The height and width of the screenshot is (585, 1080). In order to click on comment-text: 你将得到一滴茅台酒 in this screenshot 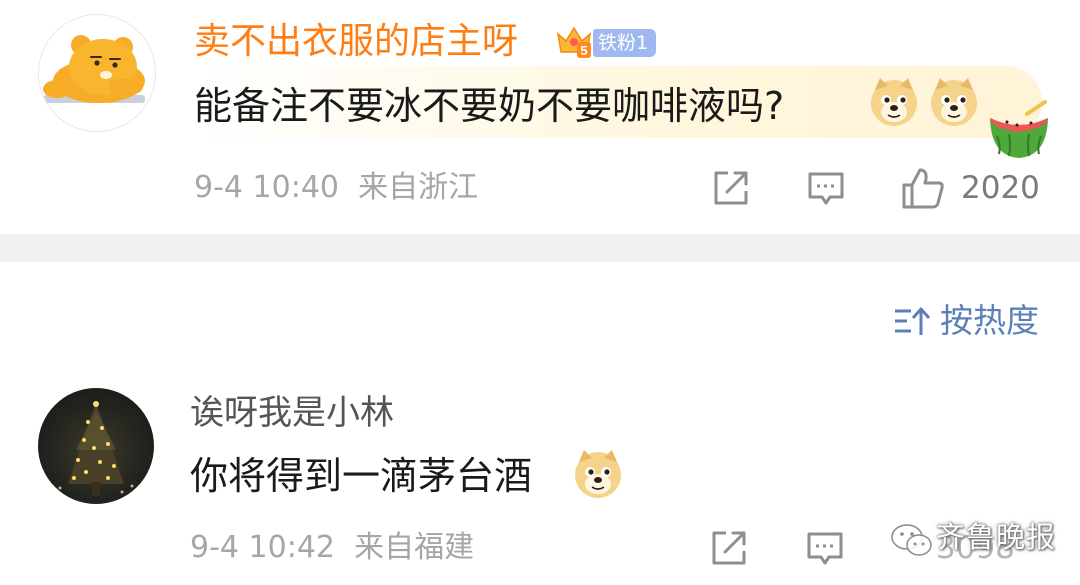, I will do `click(361, 476)`.